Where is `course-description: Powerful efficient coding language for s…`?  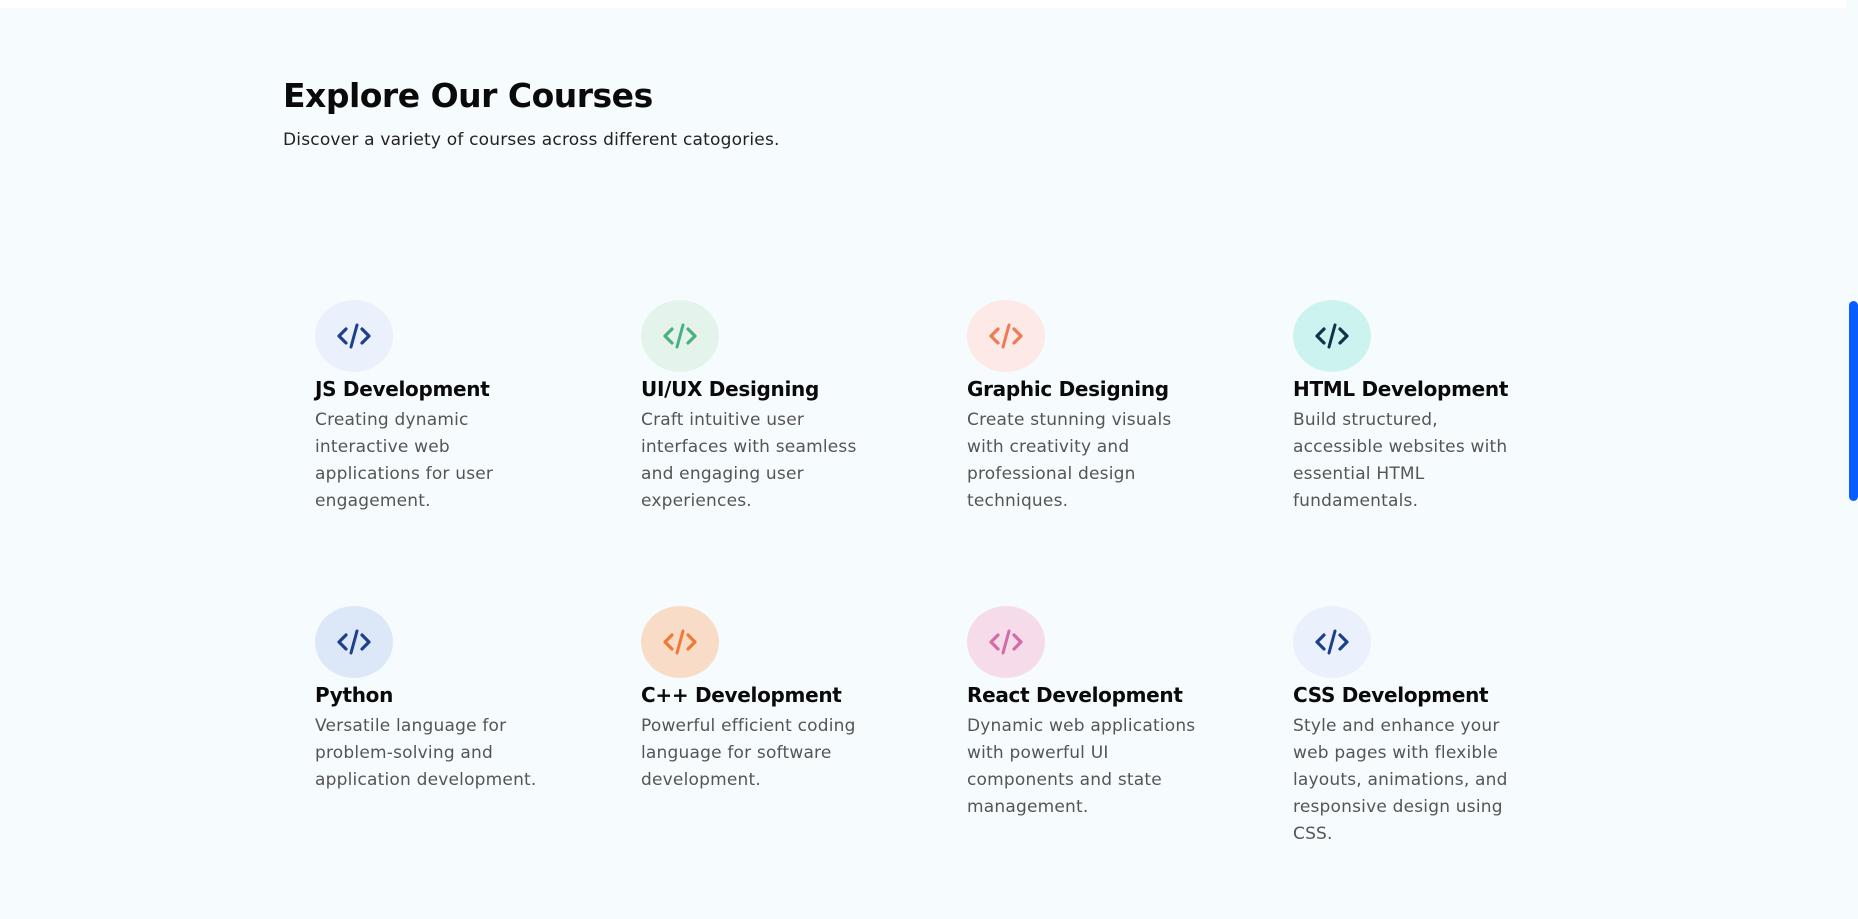
course-description: Powerful efficient coding language for s… is located at coordinates (748, 753).